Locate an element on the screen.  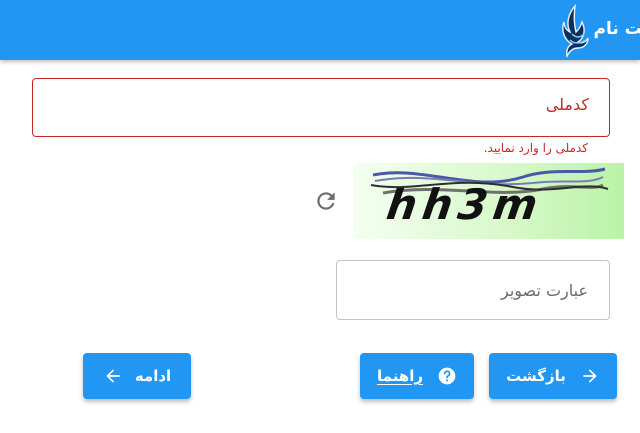
captcha-input is located at coordinates (473, 290).